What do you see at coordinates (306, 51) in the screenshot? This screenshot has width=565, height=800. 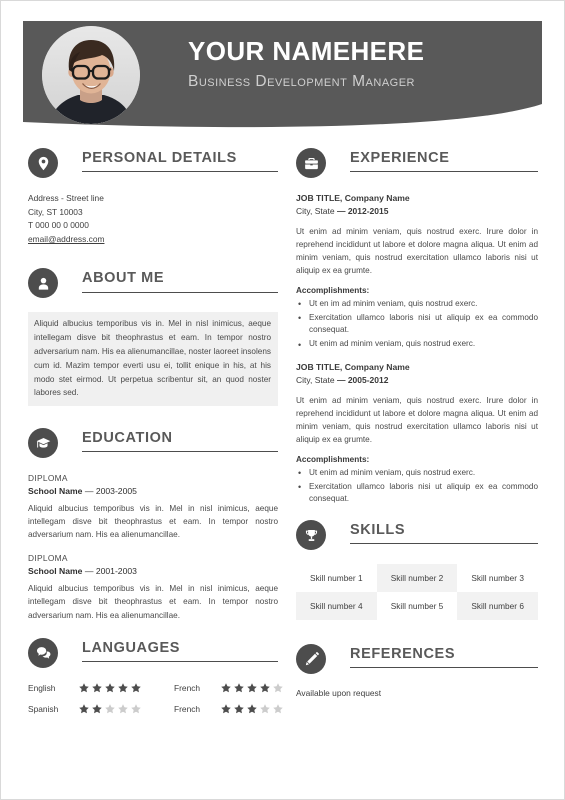 I see `page-title: YOUR NAMEHERE` at bounding box center [306, 51].